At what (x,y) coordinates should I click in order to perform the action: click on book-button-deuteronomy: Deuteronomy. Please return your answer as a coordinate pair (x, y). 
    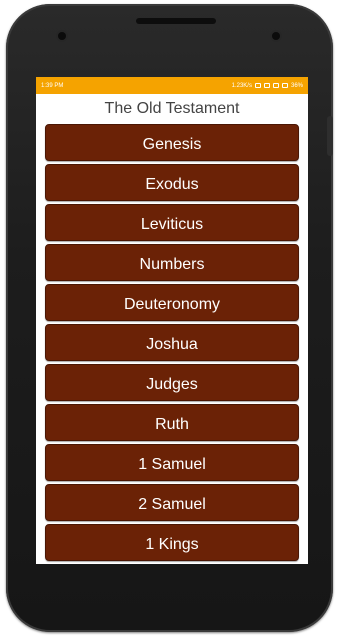
    Looking at the image, I should click on (172, 302).